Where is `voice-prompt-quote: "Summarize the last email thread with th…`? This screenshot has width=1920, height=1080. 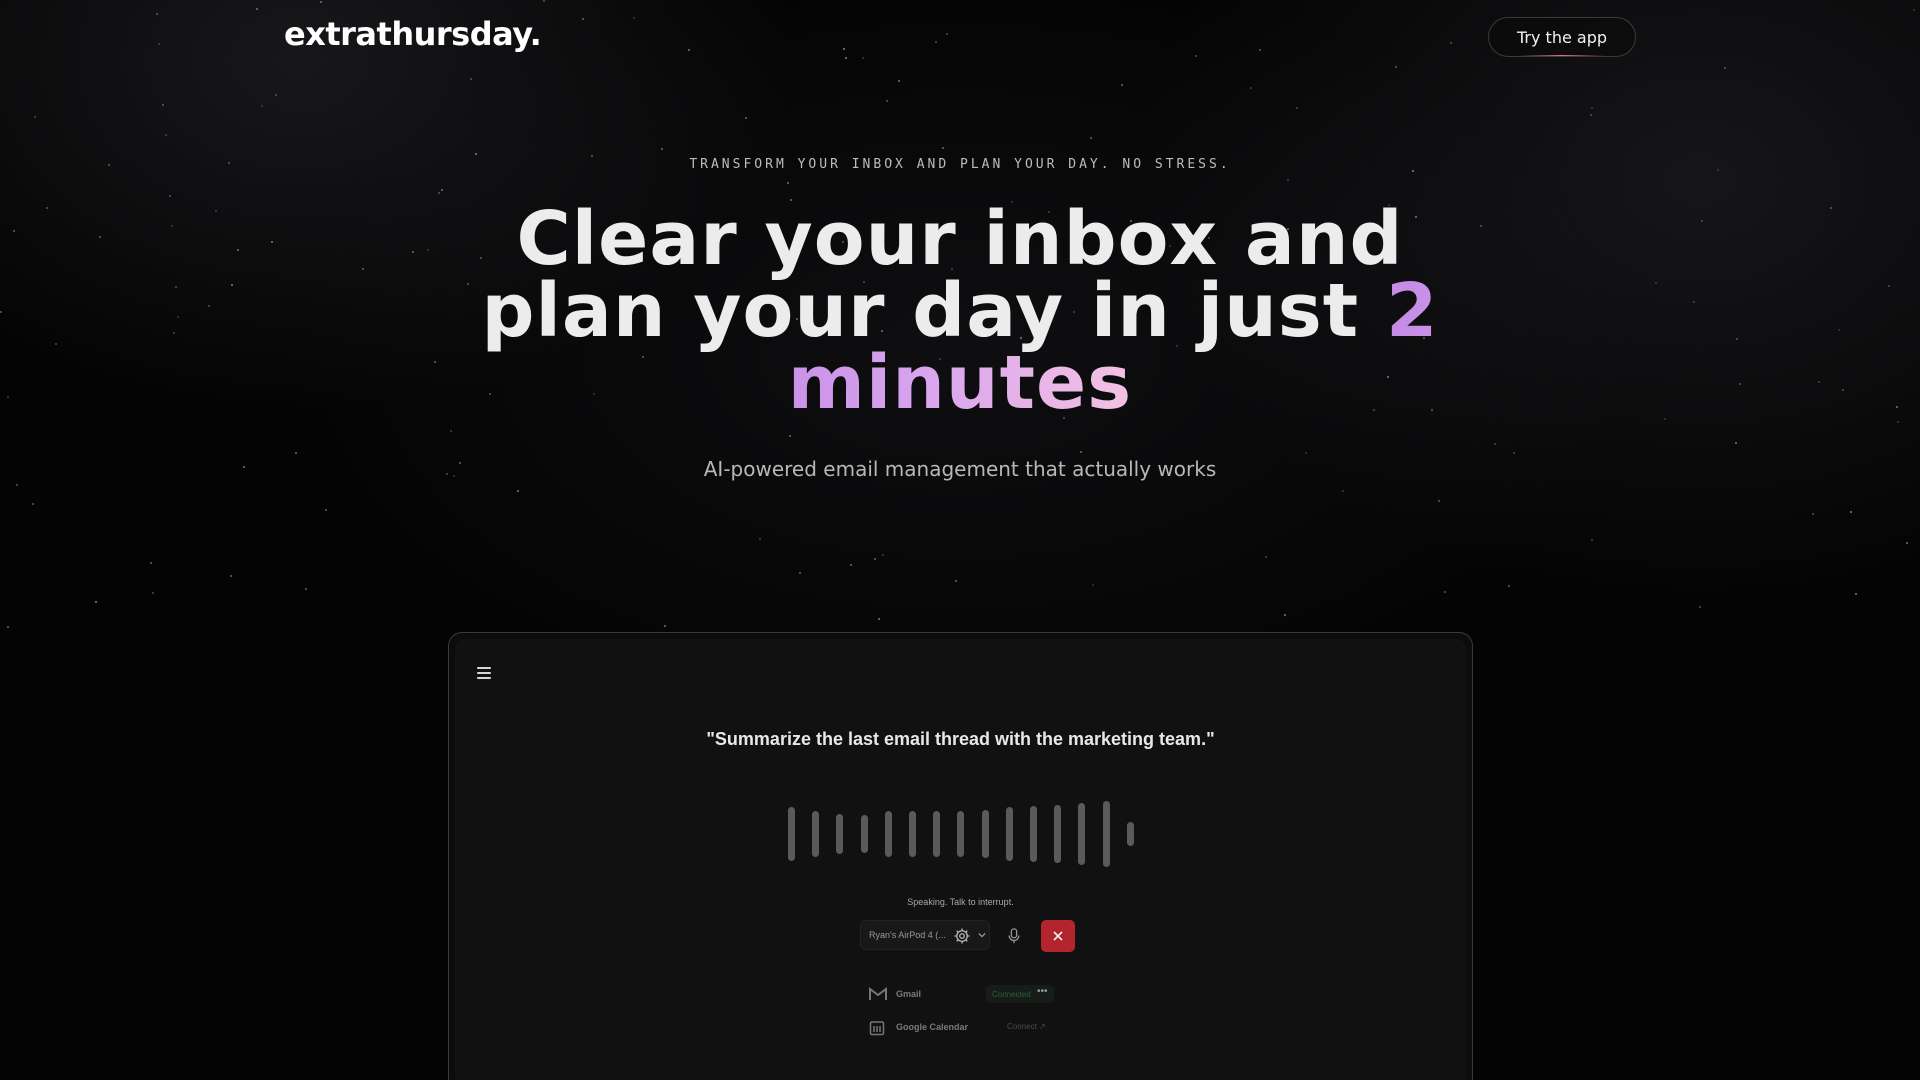
voice-prompt-quote: "Summarize the last email thread with th… is located at coordinates (960, 739).